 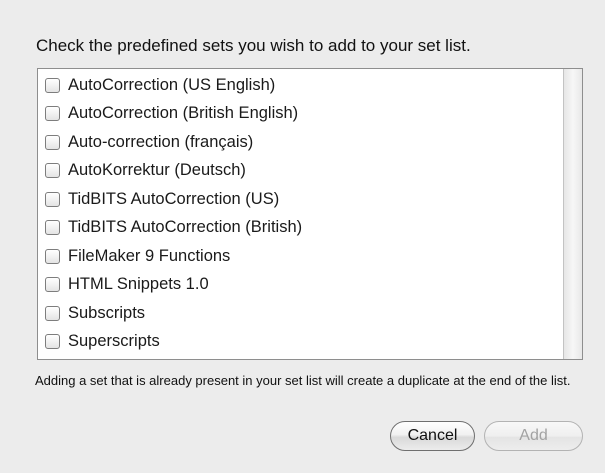 I want to click on list-item: Subscripts, so click(x=298, y=313).